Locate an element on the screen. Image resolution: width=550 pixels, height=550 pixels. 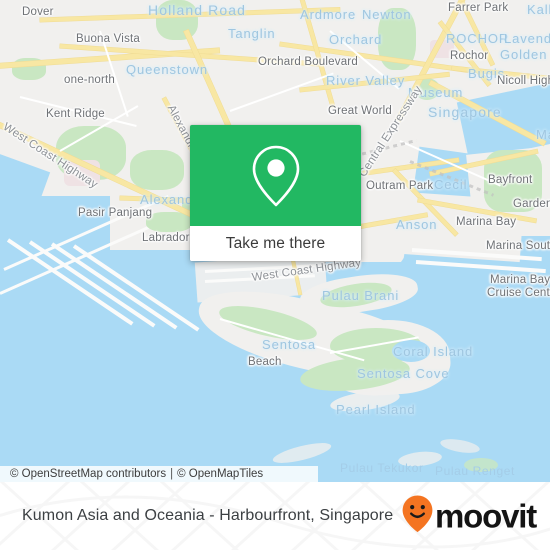
water-sentosa-cove-lagoon is located at coordinates (411, 351).